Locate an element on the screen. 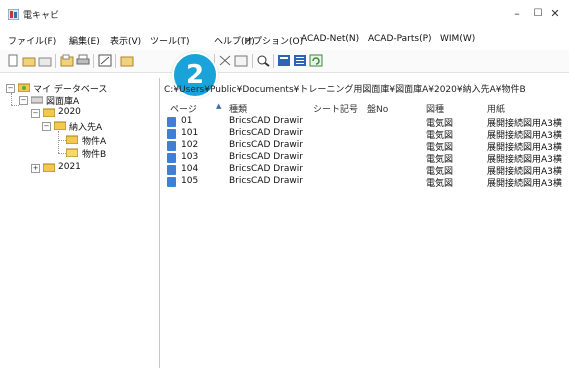 This screenshot has width=569, height=368. column-header-sheet-code: シート記号 is located at coordinates (335, 108).